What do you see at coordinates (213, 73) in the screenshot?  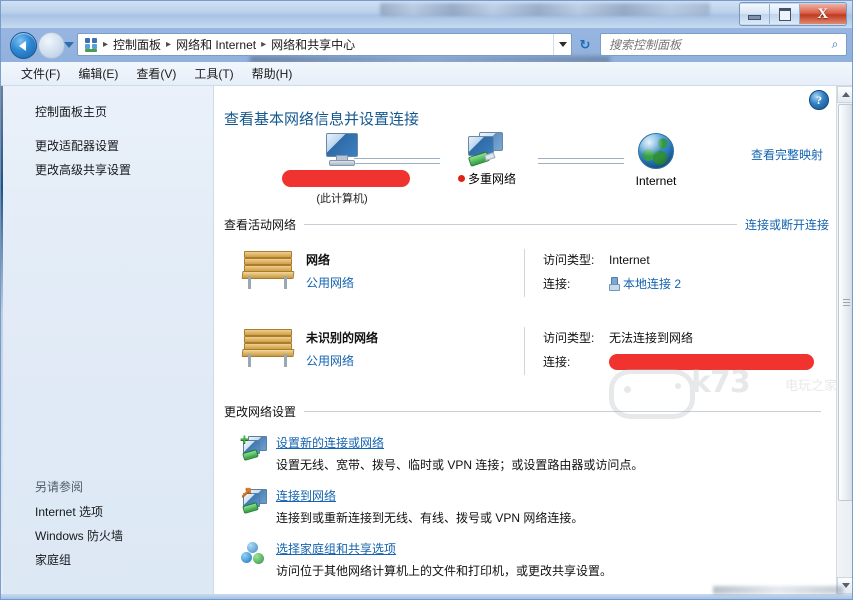 I see `menu-item-tools: 工具(T)` at bounding box center [213, 73].